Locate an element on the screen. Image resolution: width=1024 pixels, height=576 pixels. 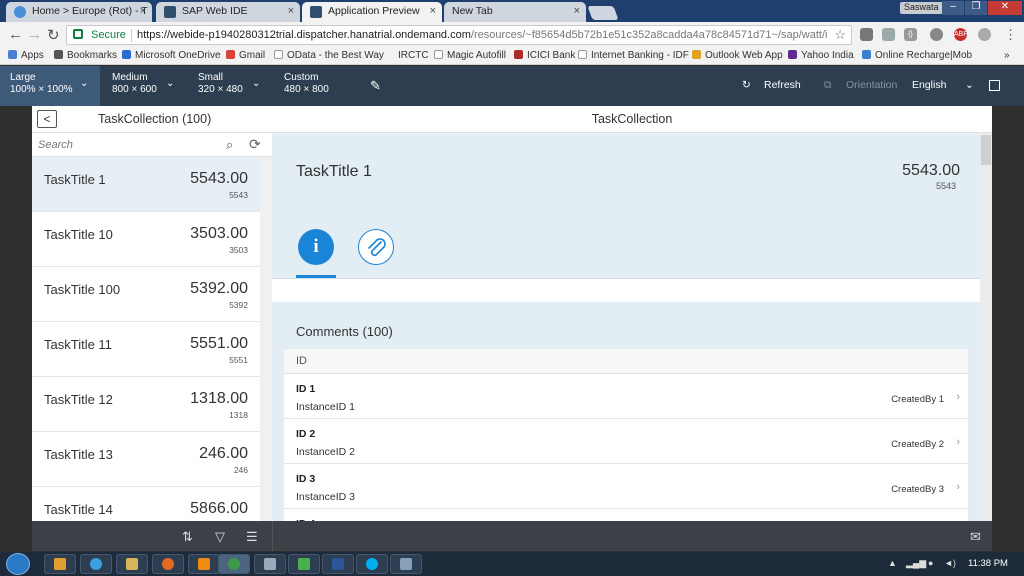
bookmark-bookmarks: Bookmarks is located at coordinates (85, 55).